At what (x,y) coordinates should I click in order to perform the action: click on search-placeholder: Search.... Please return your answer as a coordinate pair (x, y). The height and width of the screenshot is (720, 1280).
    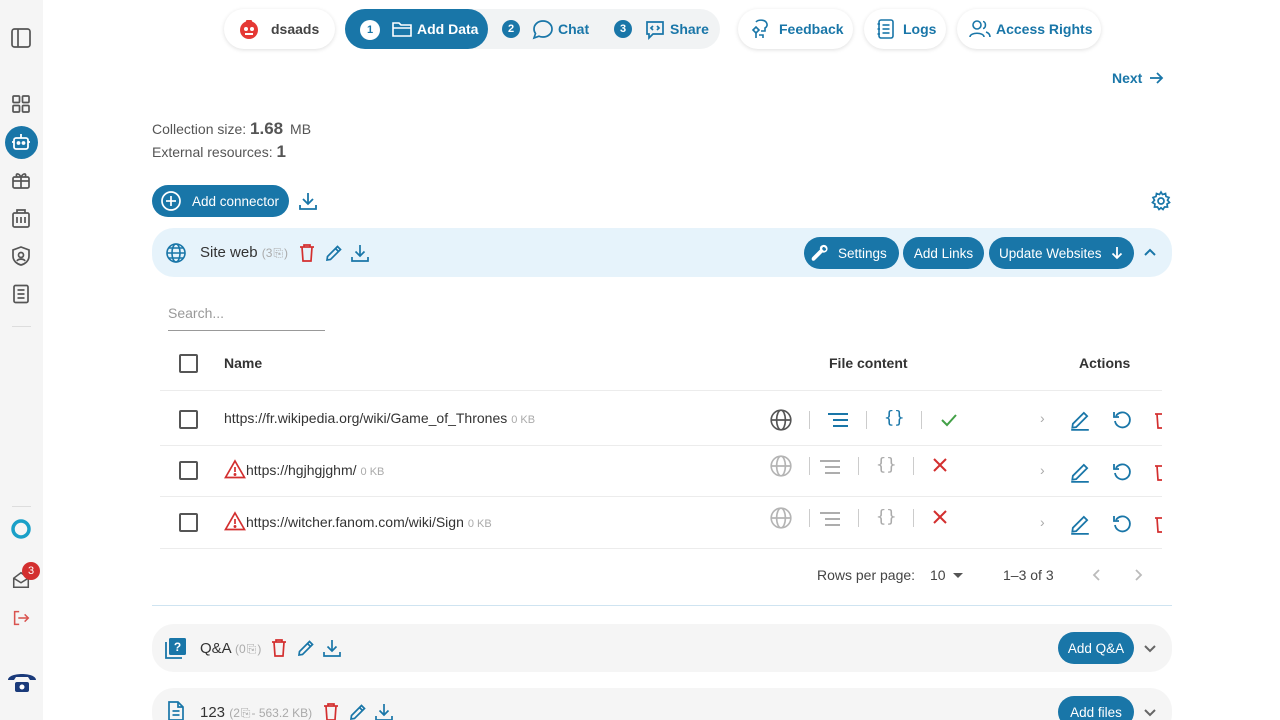
    Looking at the image, I should click on (196, 313).